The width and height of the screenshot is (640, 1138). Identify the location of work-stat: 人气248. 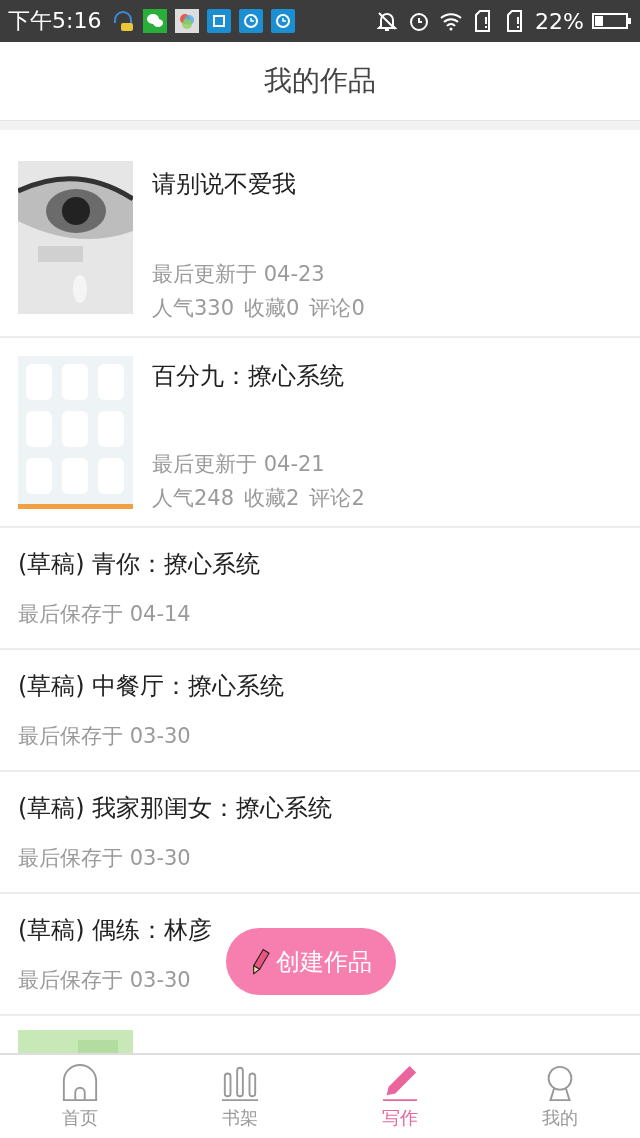
(193, 498).